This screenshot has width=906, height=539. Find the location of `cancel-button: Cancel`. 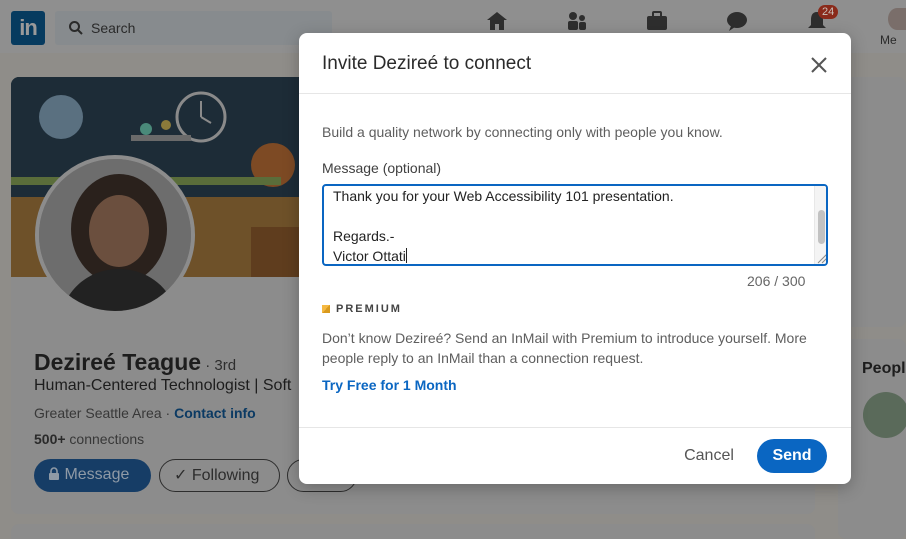

cancel-button: Cancel is located at coordinates (709, 456).